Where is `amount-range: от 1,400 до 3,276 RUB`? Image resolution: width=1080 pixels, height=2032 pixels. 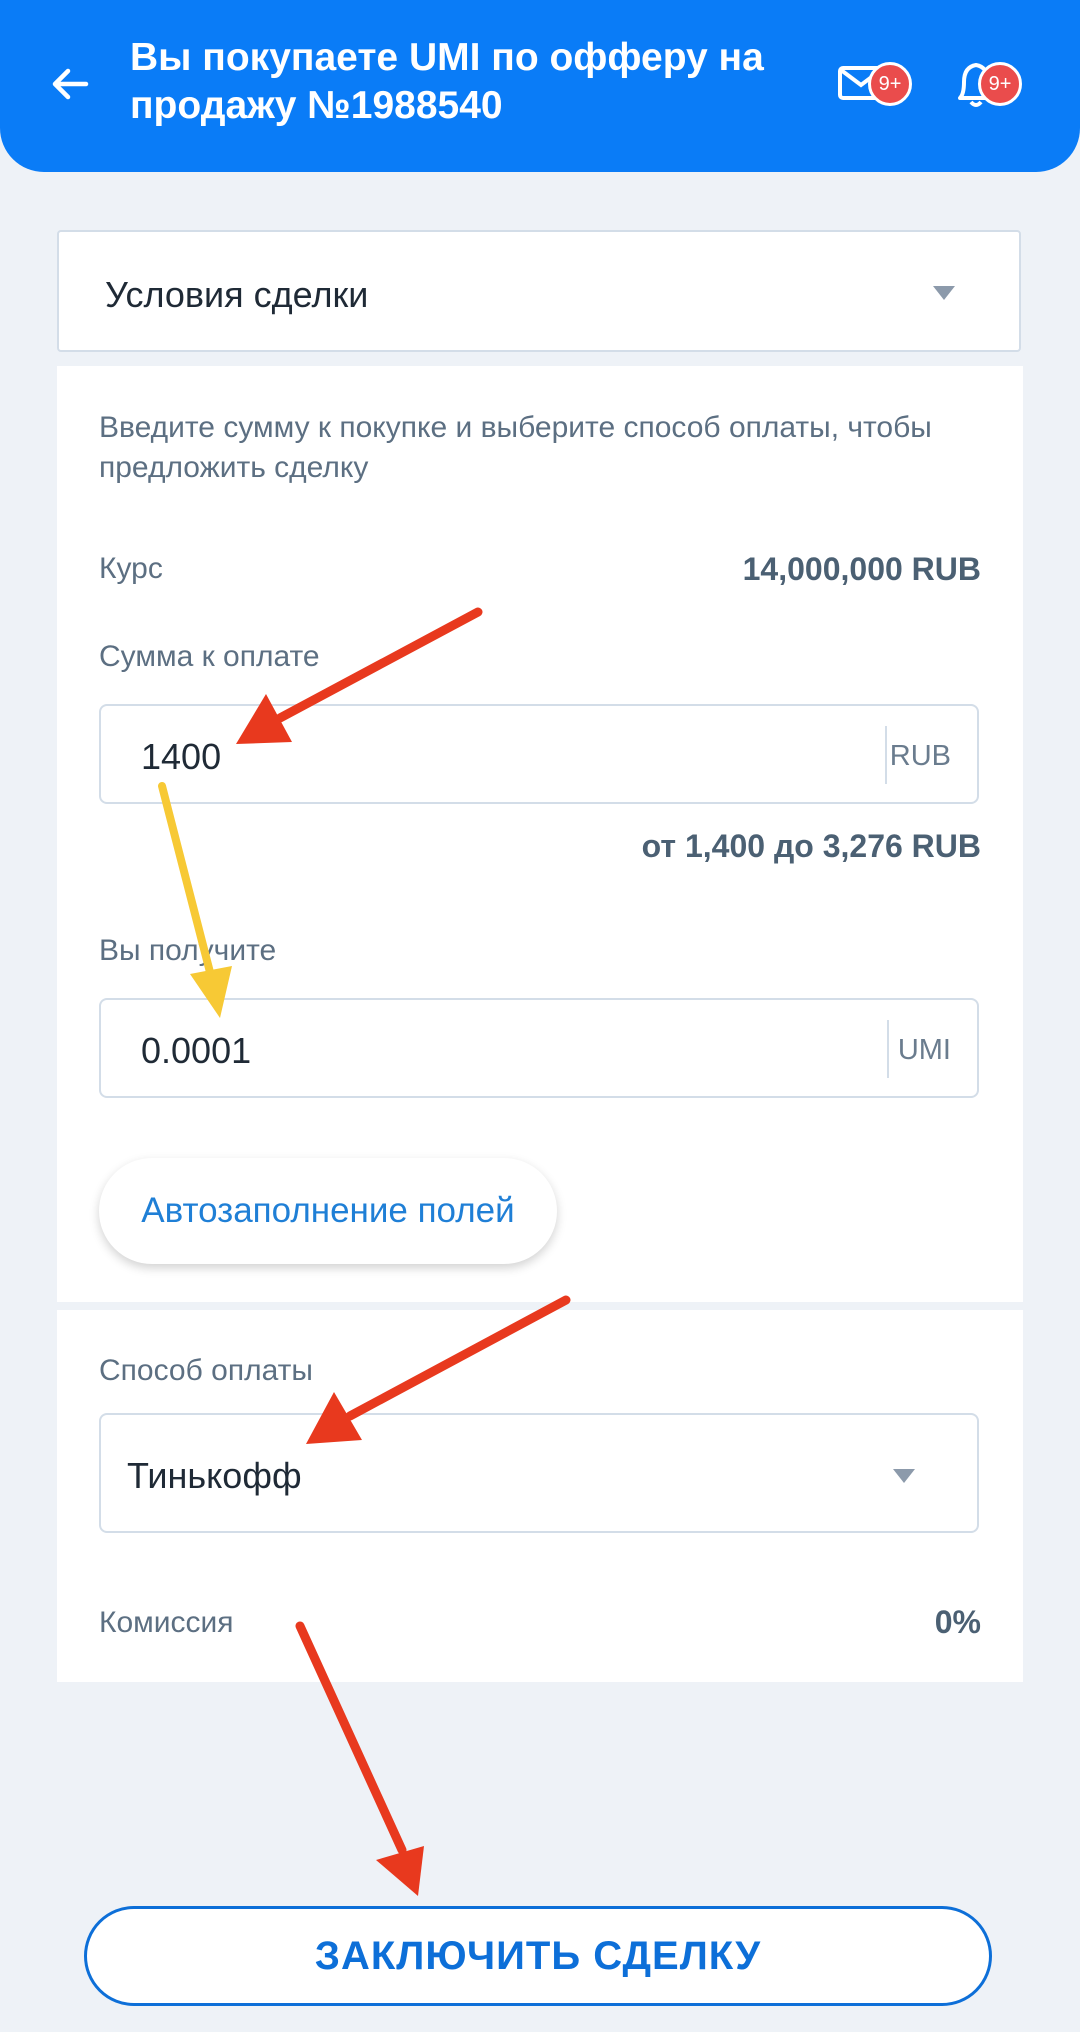 amount-range: от 1,400 до 3,276 RUB is located at coordinates (811, 846).